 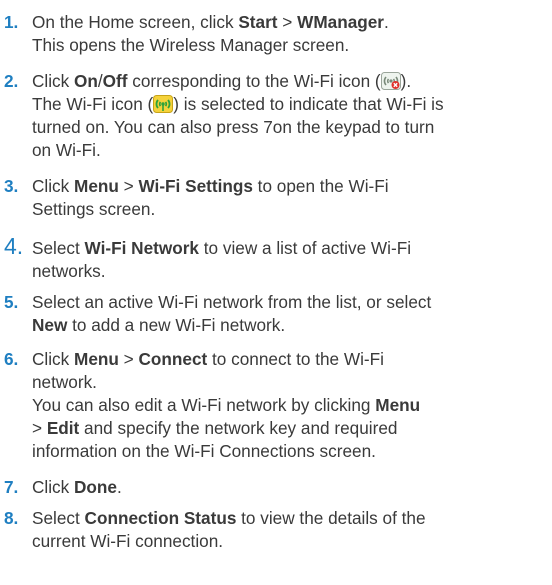 What do you see at coordinates (406, 81) in the screenshot?
I see `text-run: ).` at bounding box center [406, 81].